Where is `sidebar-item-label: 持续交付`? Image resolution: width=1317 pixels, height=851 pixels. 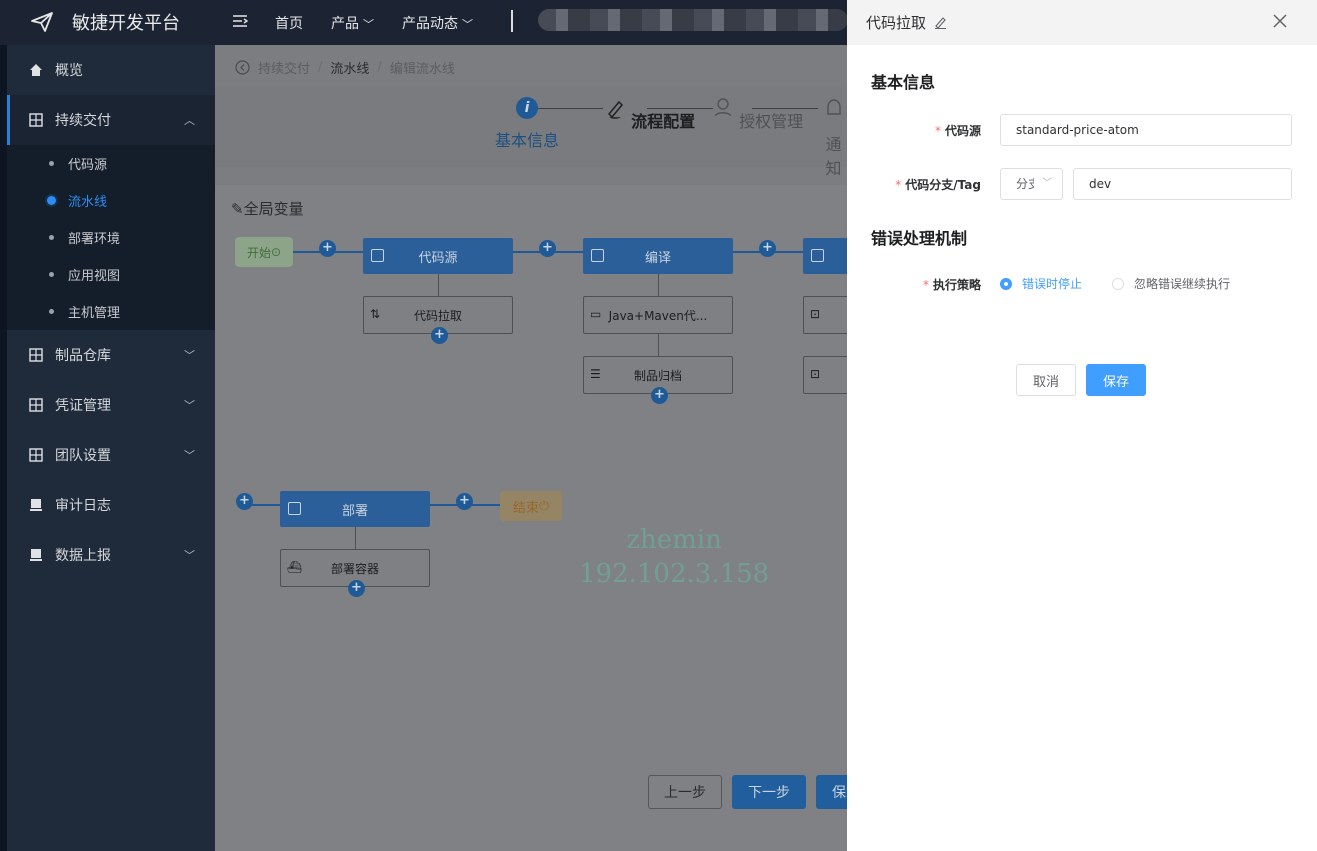
sidebar-item-label: 持续交付 is located at coordinates (83, 121).